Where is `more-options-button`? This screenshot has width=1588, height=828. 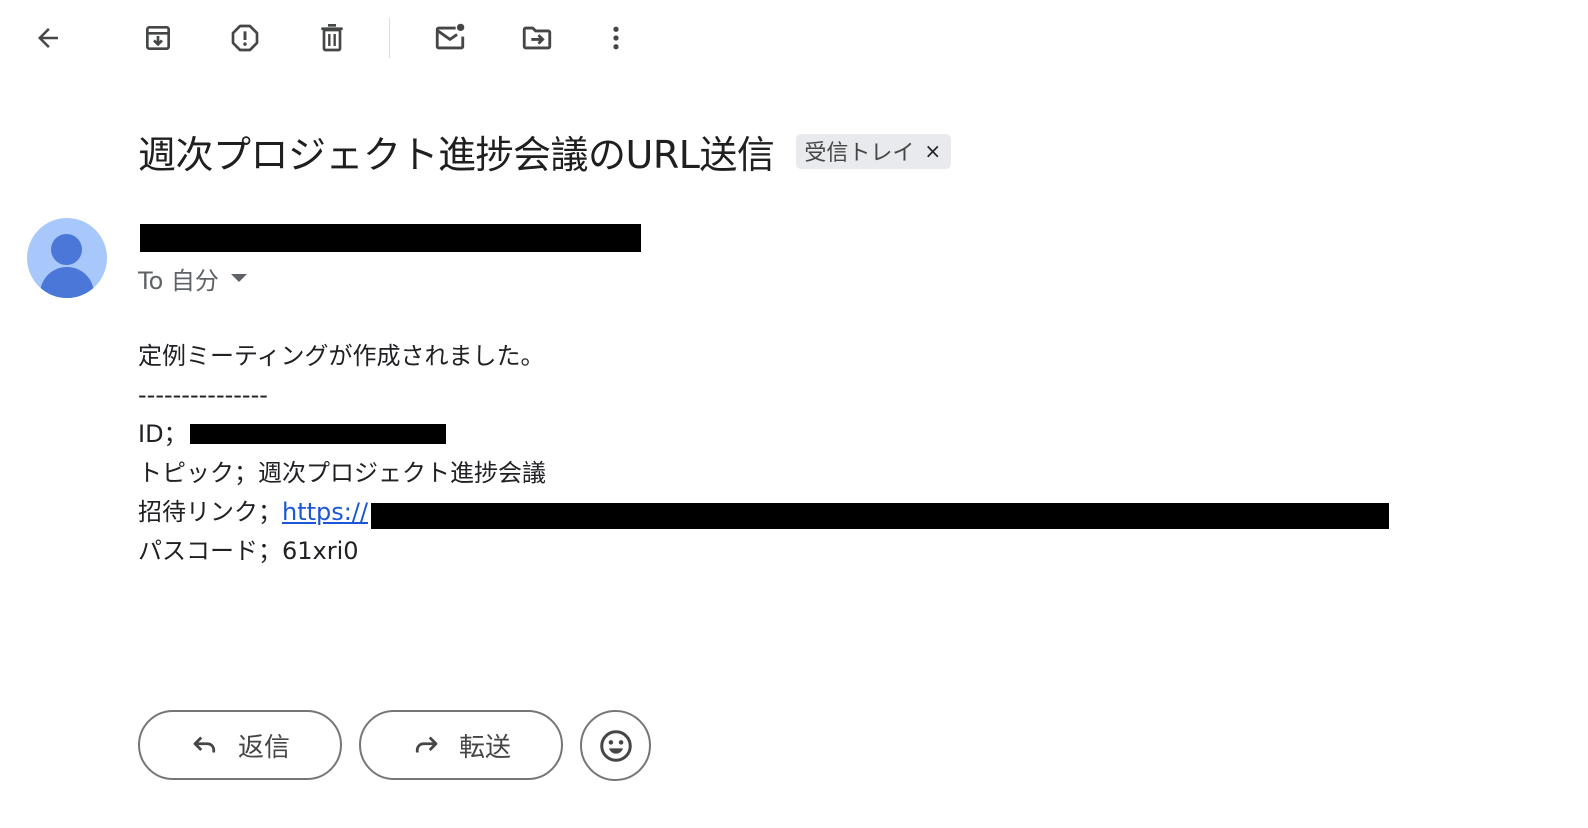
more-options-button is located at coordinates (616, 38).